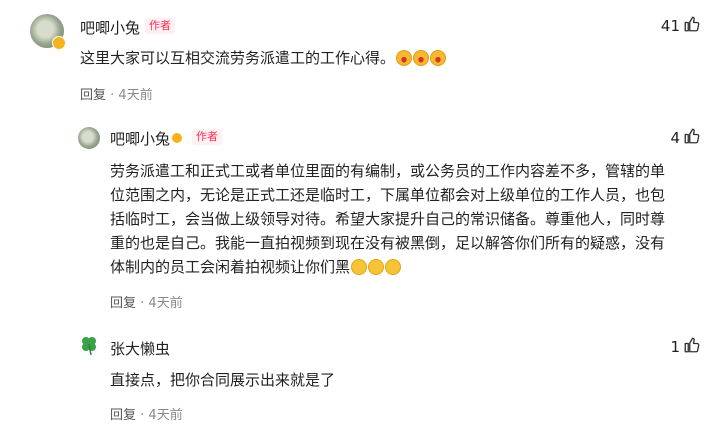  Describe the element at coordinates (388, 243) in the screenshot. I see `comment-text-line: 重的也是自己。我能一直拍视频到现在没有被黑倒，足以解答你们所有的疑惑，没有` at that location.